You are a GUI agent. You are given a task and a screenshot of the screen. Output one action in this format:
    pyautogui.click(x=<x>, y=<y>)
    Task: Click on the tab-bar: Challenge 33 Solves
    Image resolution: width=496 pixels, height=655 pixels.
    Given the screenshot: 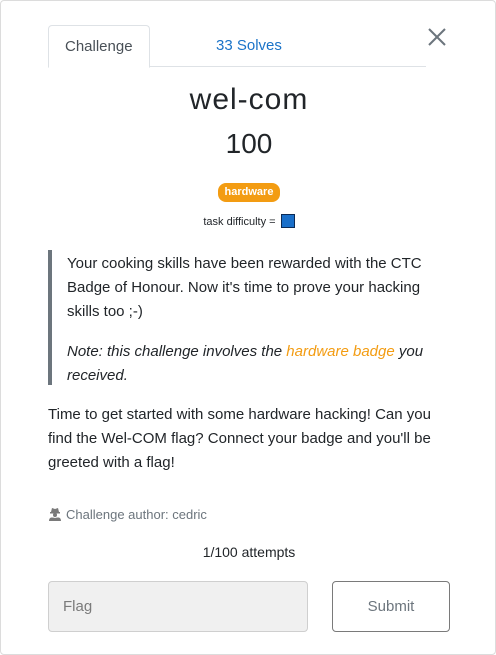 What is the action you would take?
    pyautogui.click(x=237, y=46)
    